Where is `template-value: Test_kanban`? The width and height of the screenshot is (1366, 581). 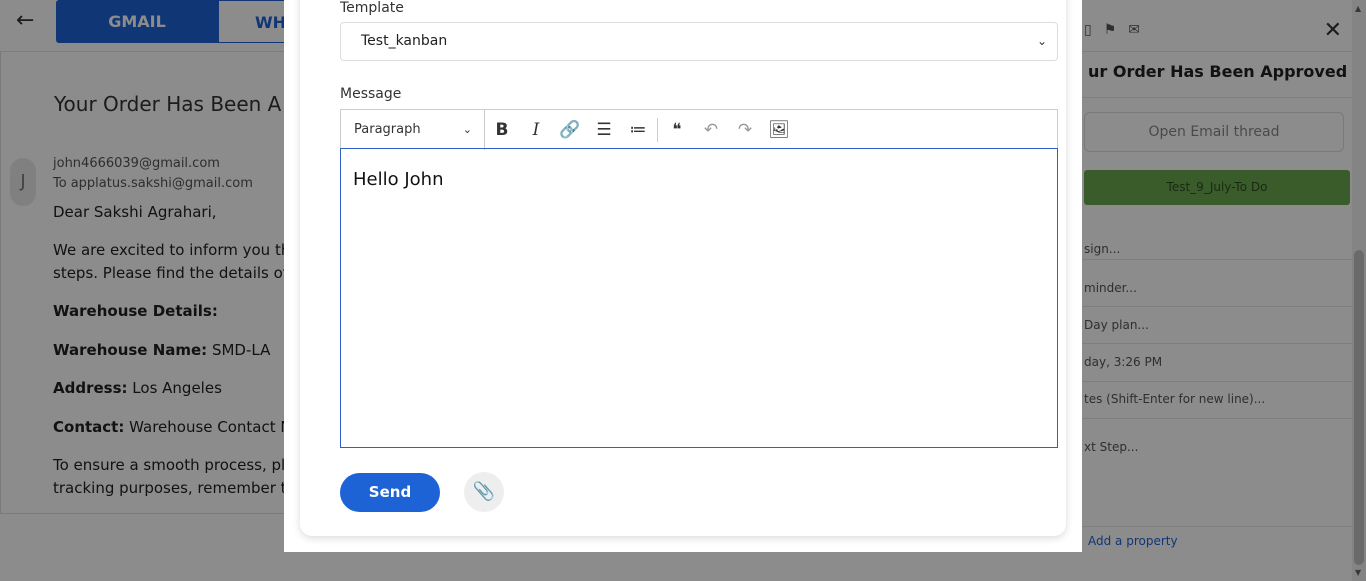 template-value: Test_kanban is located at coordinates (404, 41).